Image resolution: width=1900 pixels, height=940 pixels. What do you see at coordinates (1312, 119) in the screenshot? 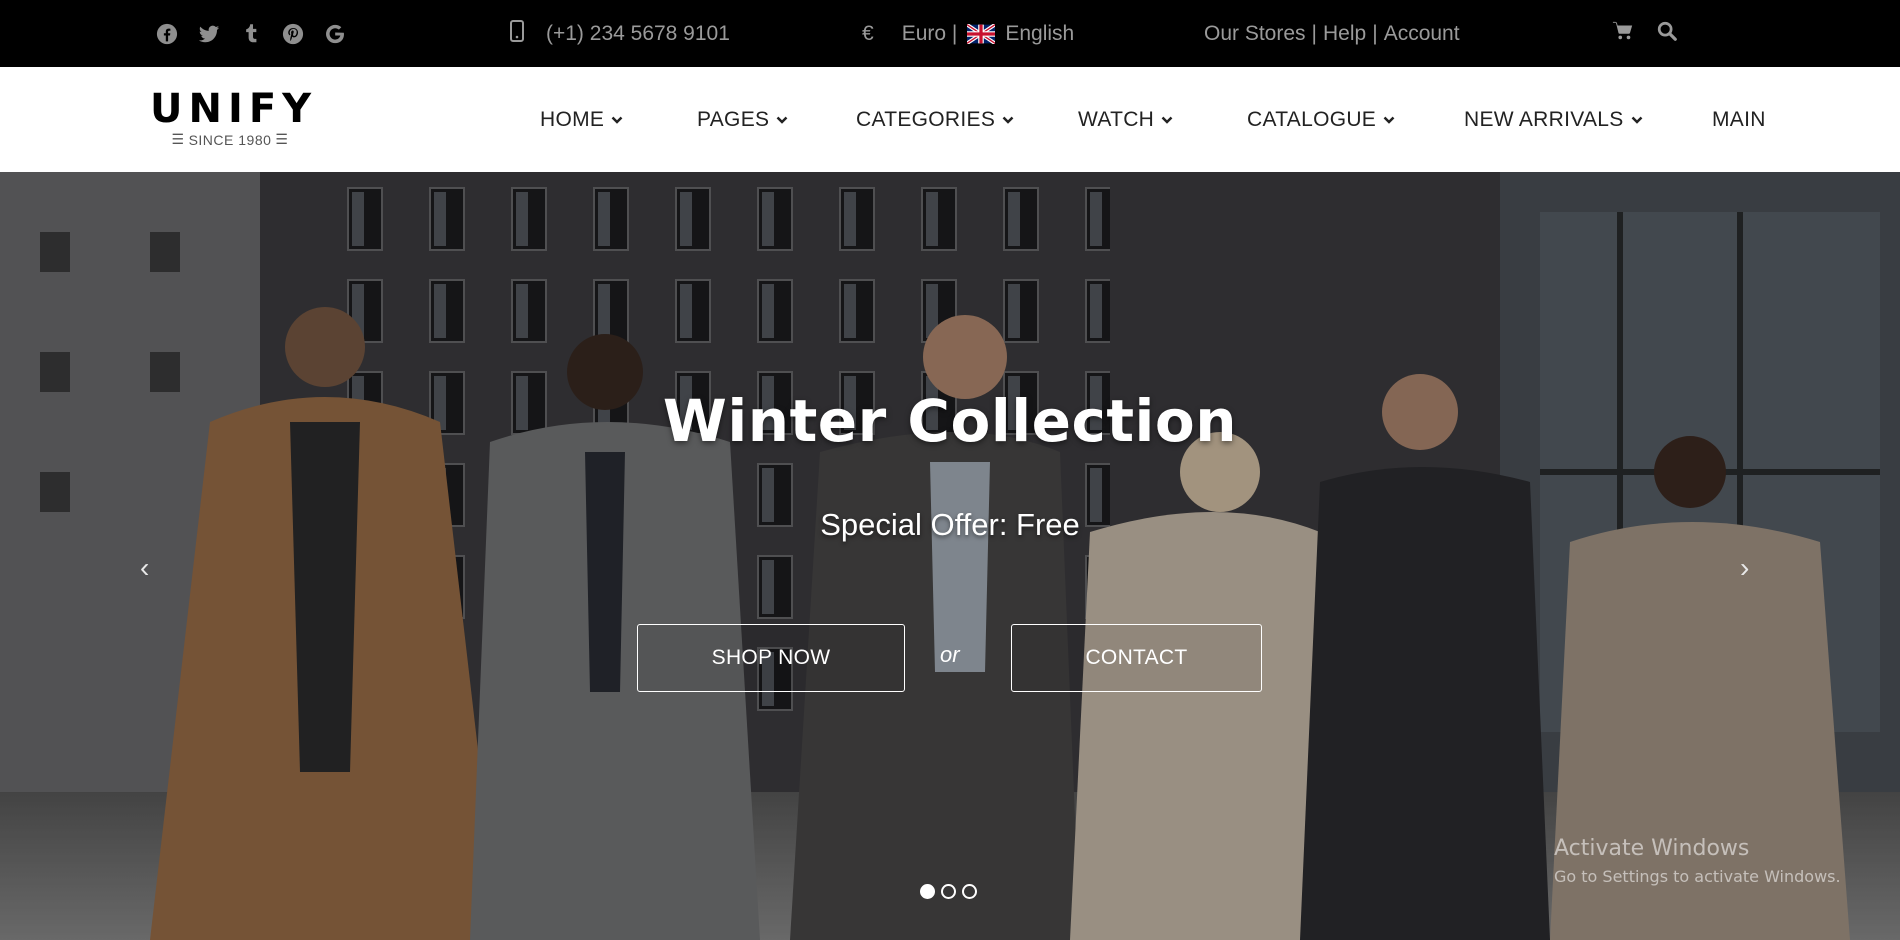
I see `nav-item-label: CATALOGUE` at bounding box center [1312, 119].